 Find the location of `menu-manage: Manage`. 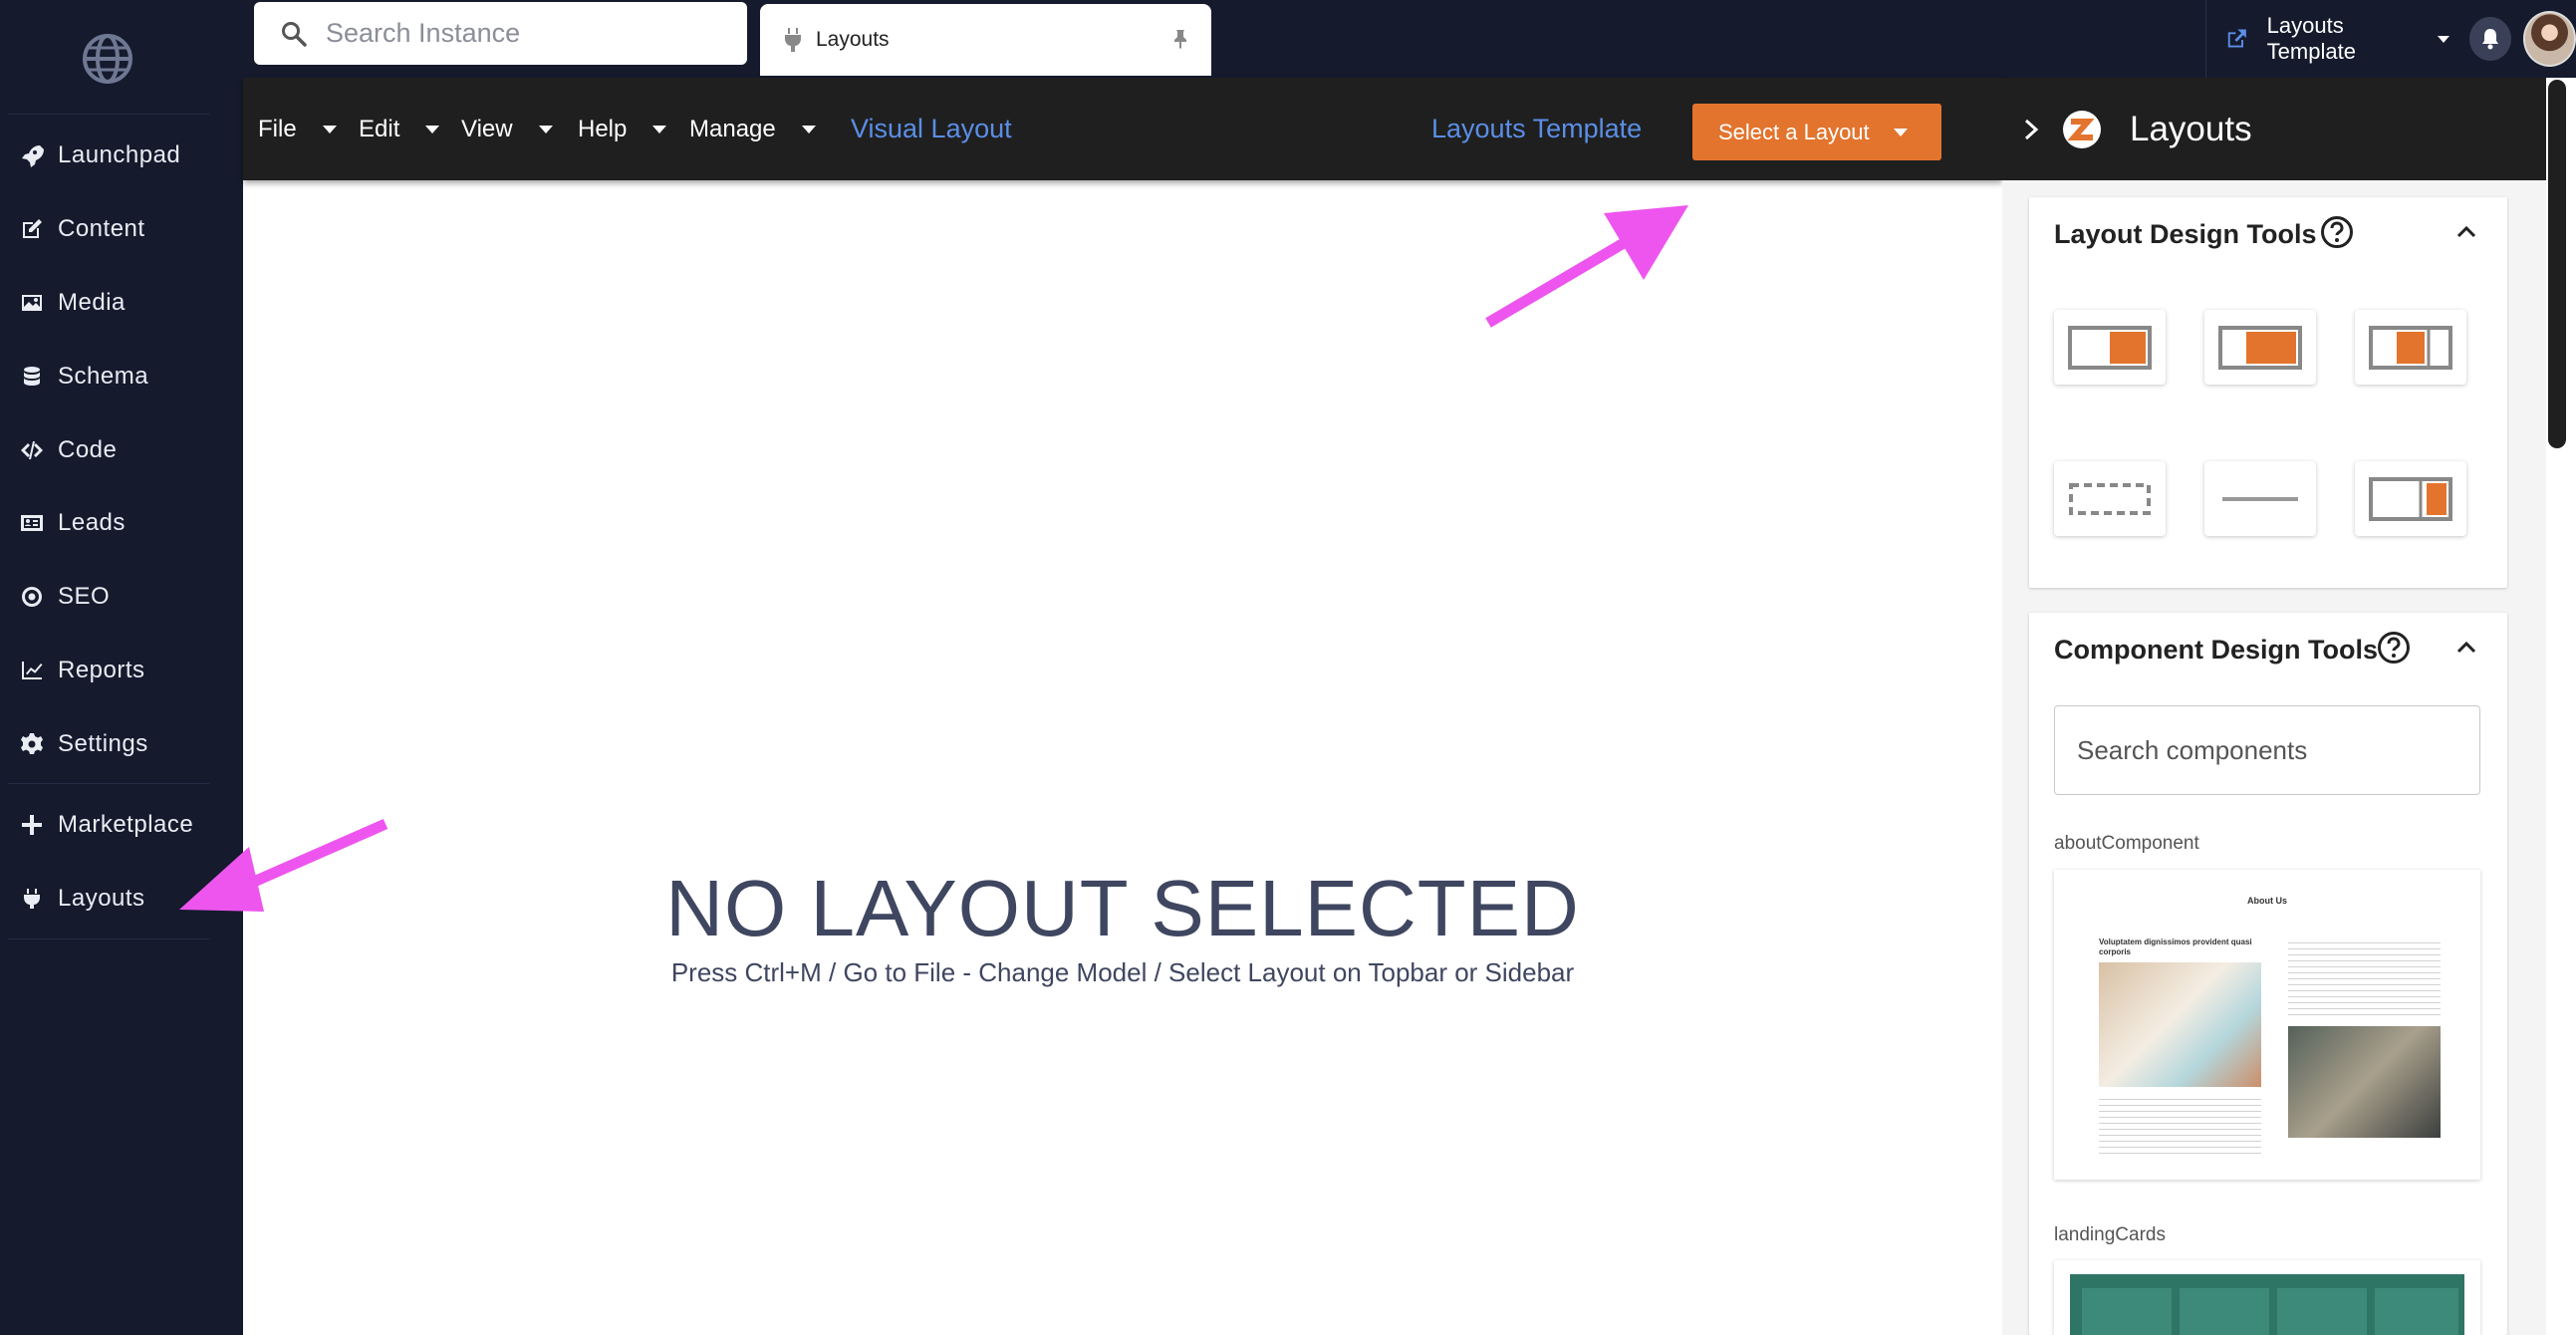

menu-manage: Manage is located at coordinates (752, 129).